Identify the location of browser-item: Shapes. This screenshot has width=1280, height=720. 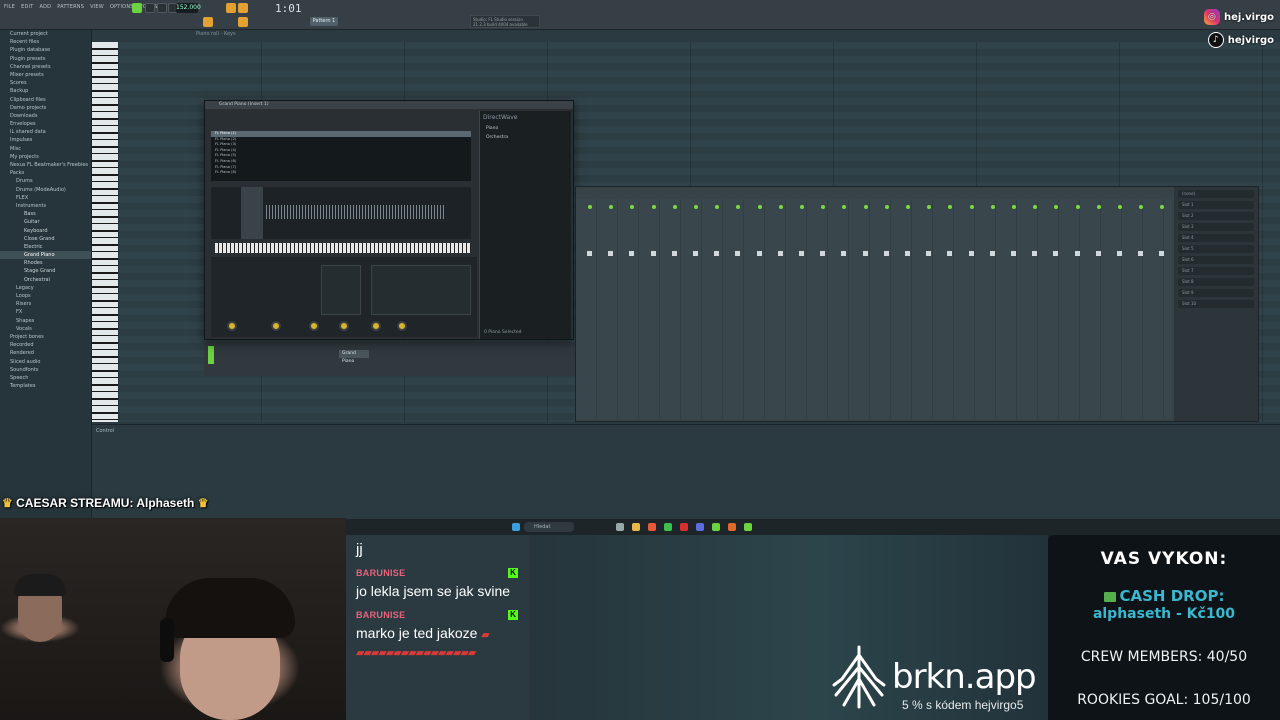
(45, 321).